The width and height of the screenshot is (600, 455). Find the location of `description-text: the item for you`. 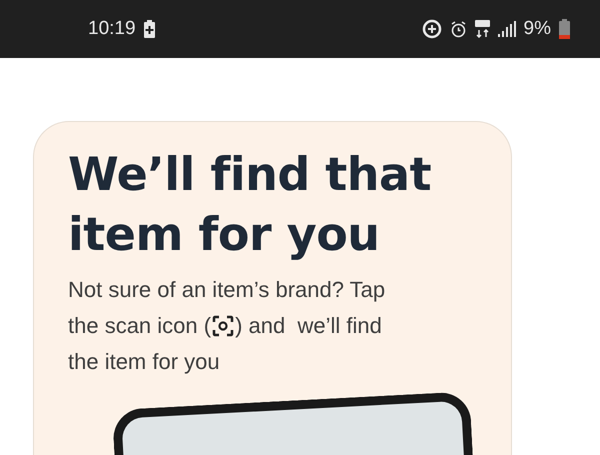

description-text: the item for you is located at coordinates (144, 362).